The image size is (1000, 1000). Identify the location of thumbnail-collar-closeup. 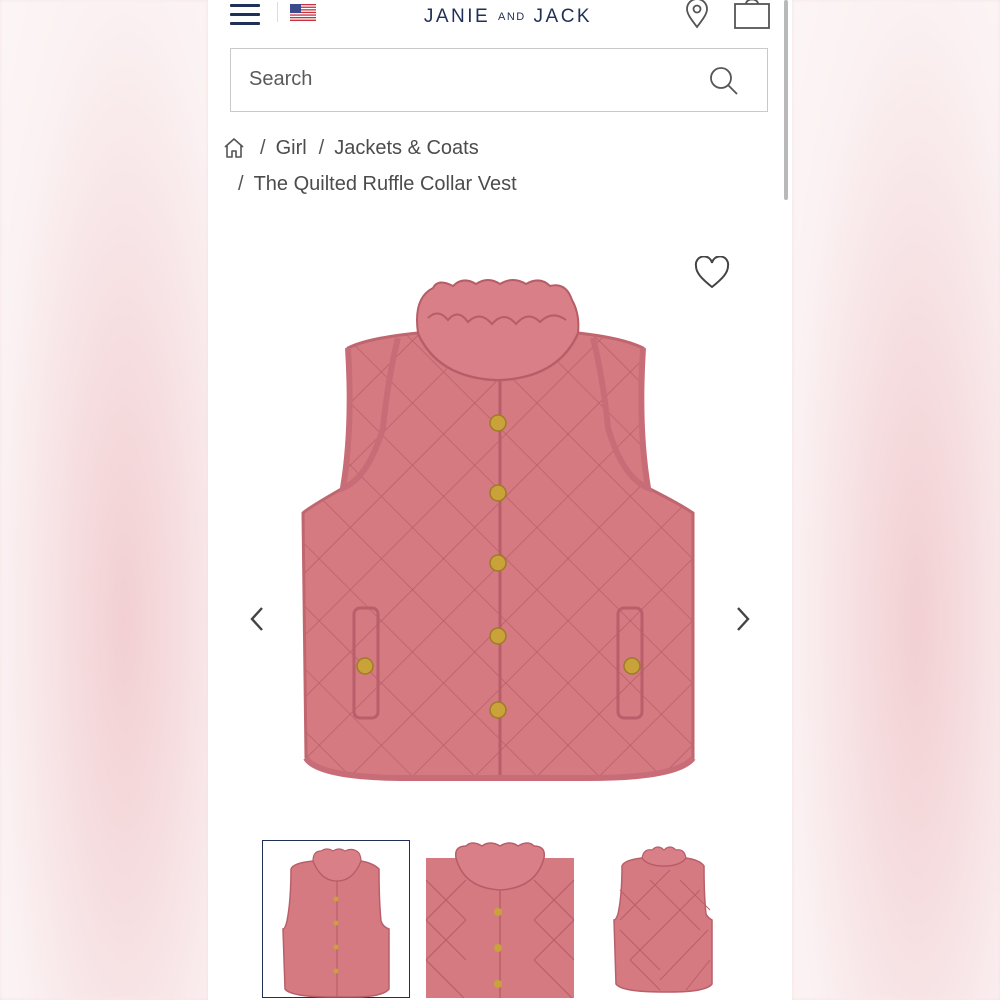
(500, 919).